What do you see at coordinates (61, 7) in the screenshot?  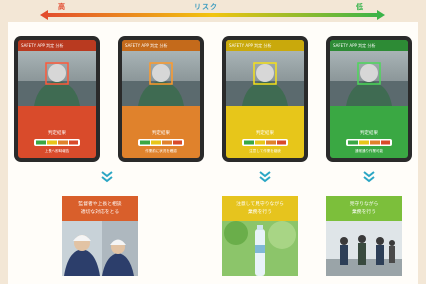 I see `risk-high-label: 高` at bounding box center [61, 7].